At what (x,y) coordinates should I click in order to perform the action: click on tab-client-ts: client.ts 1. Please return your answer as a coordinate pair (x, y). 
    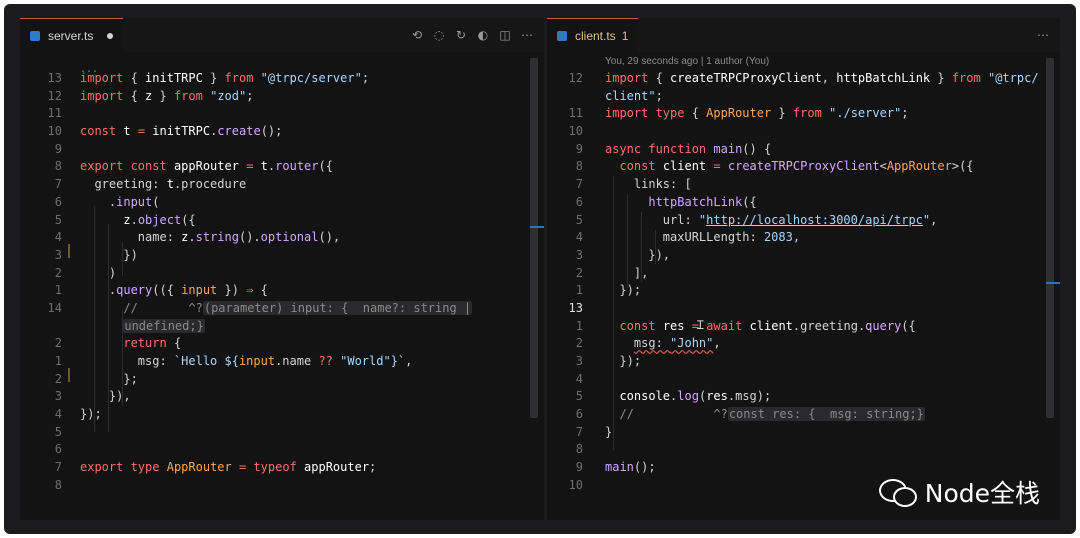
    Looking at the image, I should click on (593, 35).